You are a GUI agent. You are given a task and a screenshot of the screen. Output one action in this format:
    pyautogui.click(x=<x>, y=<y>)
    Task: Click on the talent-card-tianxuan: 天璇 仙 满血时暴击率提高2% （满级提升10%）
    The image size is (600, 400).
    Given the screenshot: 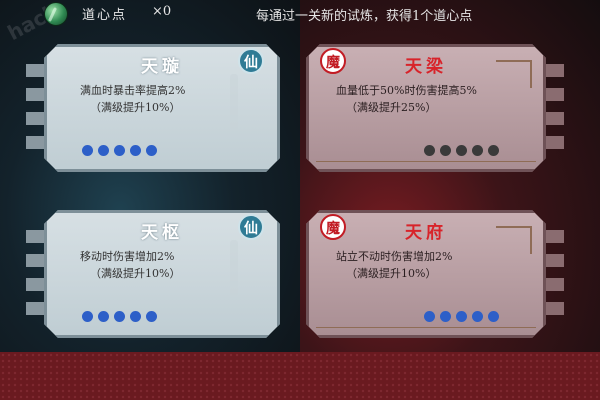 What is the action you would take?
    pyautogui.click(x=153, y=108)
    